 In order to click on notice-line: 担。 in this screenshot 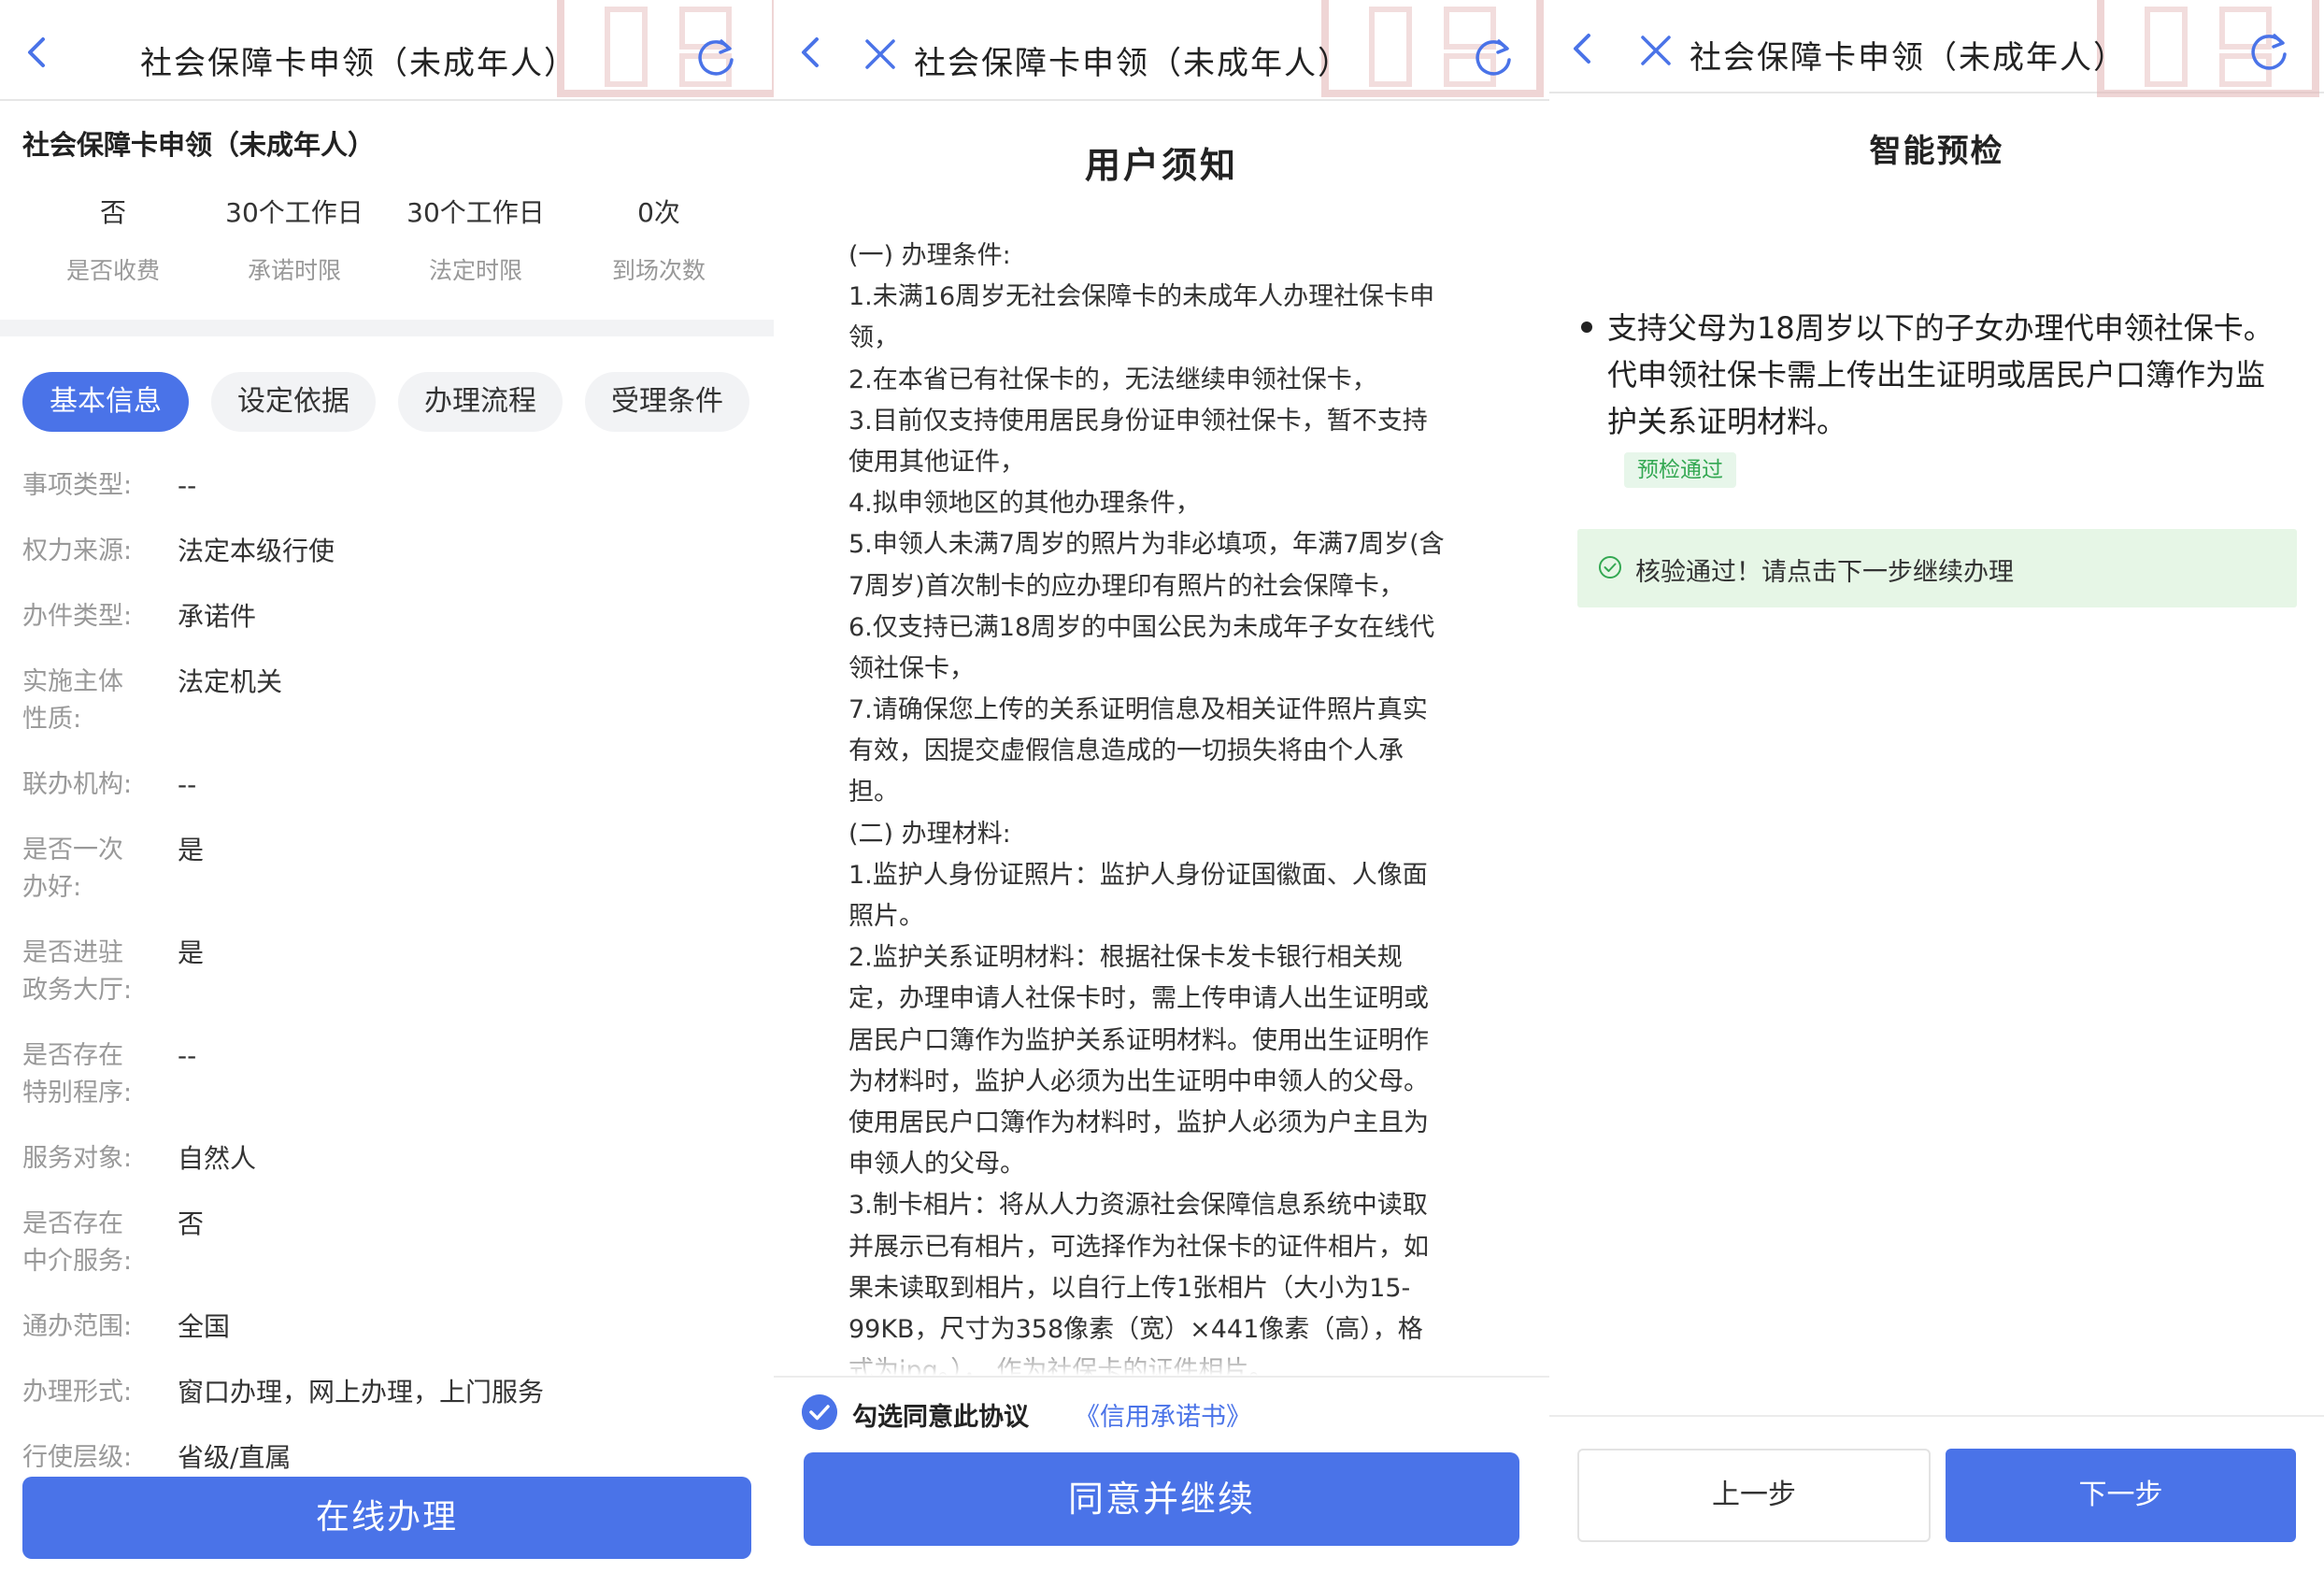, I will do `click(873, 792)`.